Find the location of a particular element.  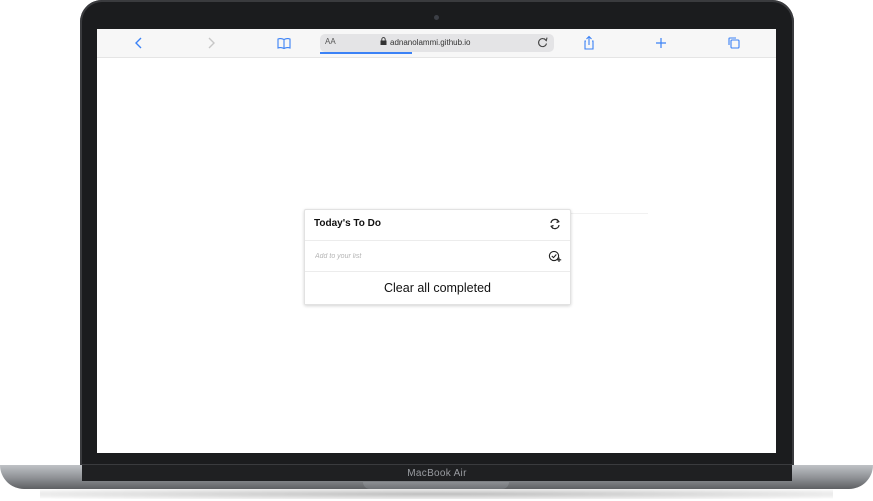

new-tab-plus-icon is located at coordinates (661, 43).